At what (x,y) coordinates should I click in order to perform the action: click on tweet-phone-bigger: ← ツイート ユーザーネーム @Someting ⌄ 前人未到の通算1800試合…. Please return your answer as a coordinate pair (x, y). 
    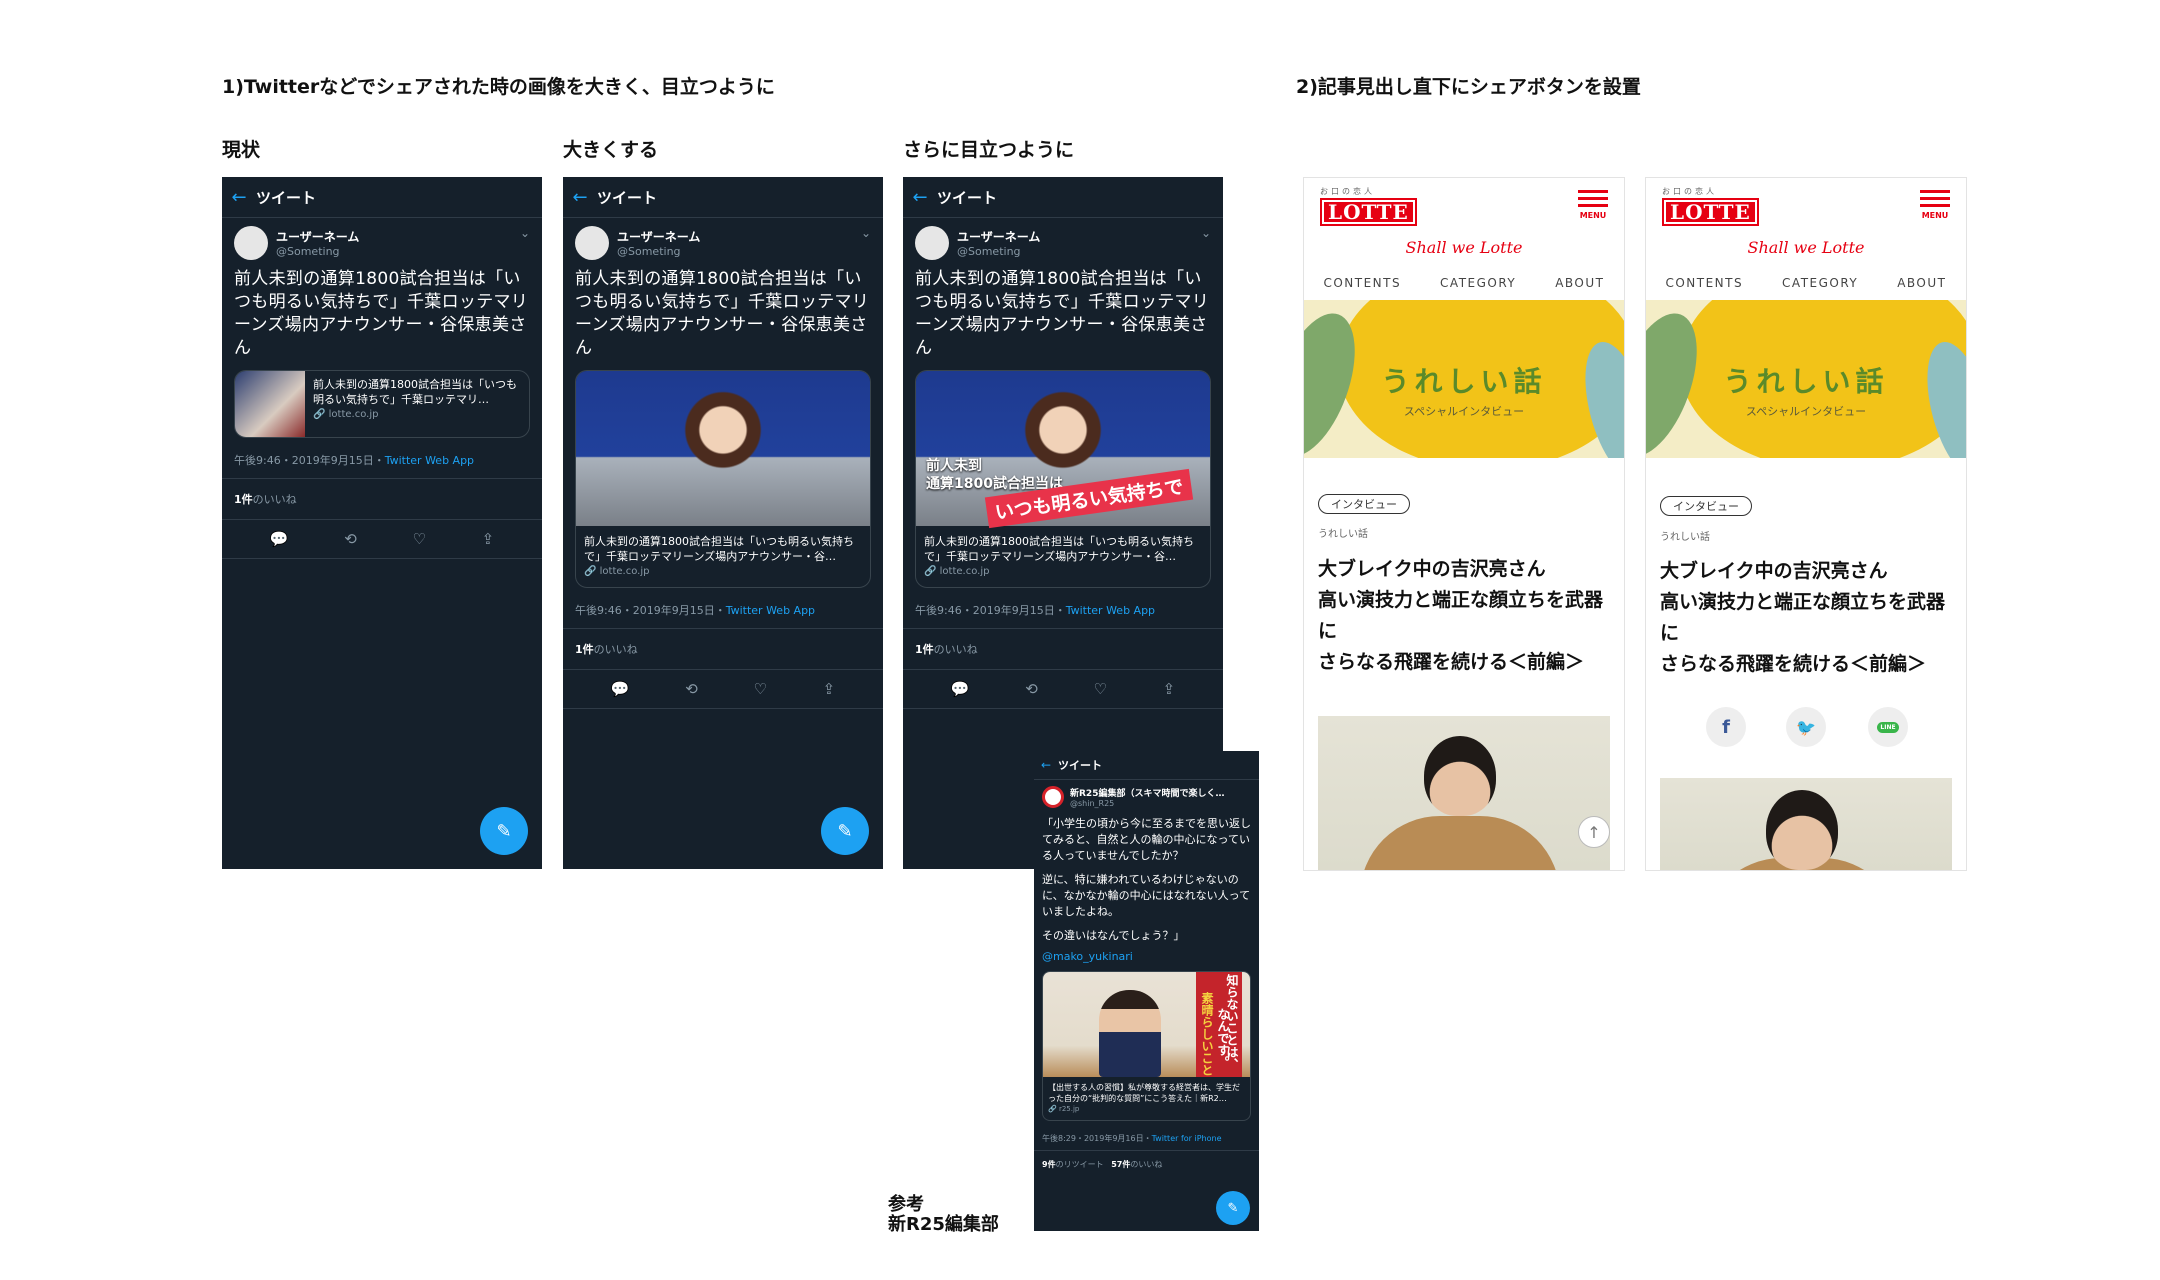
    Looking at the image, I should click on (723, 523).